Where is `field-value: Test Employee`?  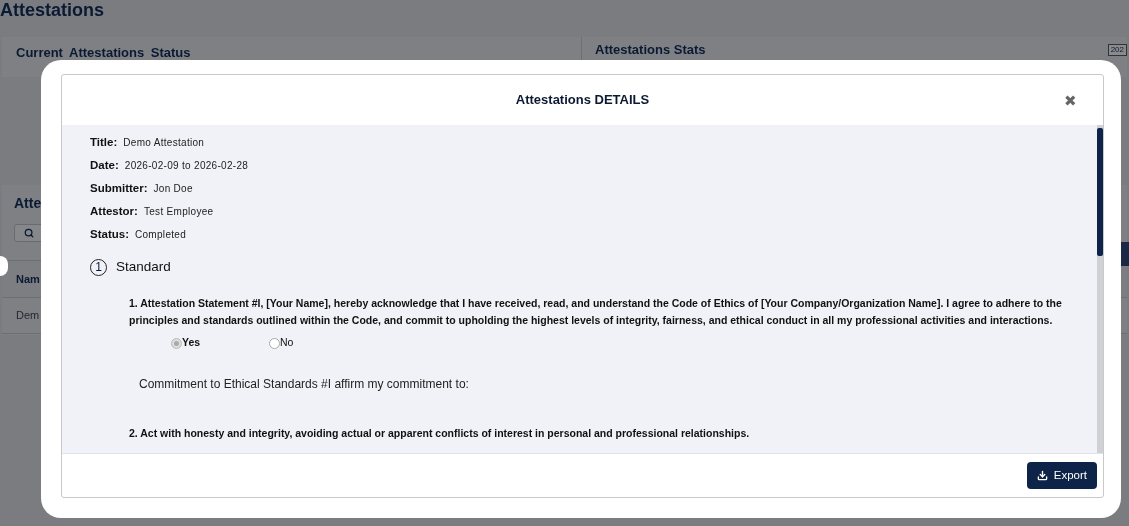
field-value: Test Employee is located at coordinates (178, 212).